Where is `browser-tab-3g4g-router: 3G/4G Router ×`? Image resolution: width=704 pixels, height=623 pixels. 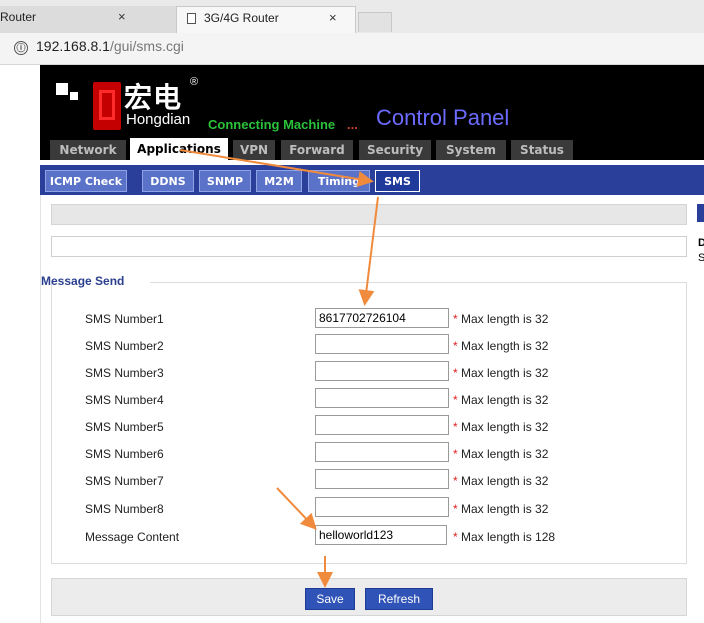
browser-tab-3g4g-router: 3G/4G Router × is located at coordinates (266, 19).